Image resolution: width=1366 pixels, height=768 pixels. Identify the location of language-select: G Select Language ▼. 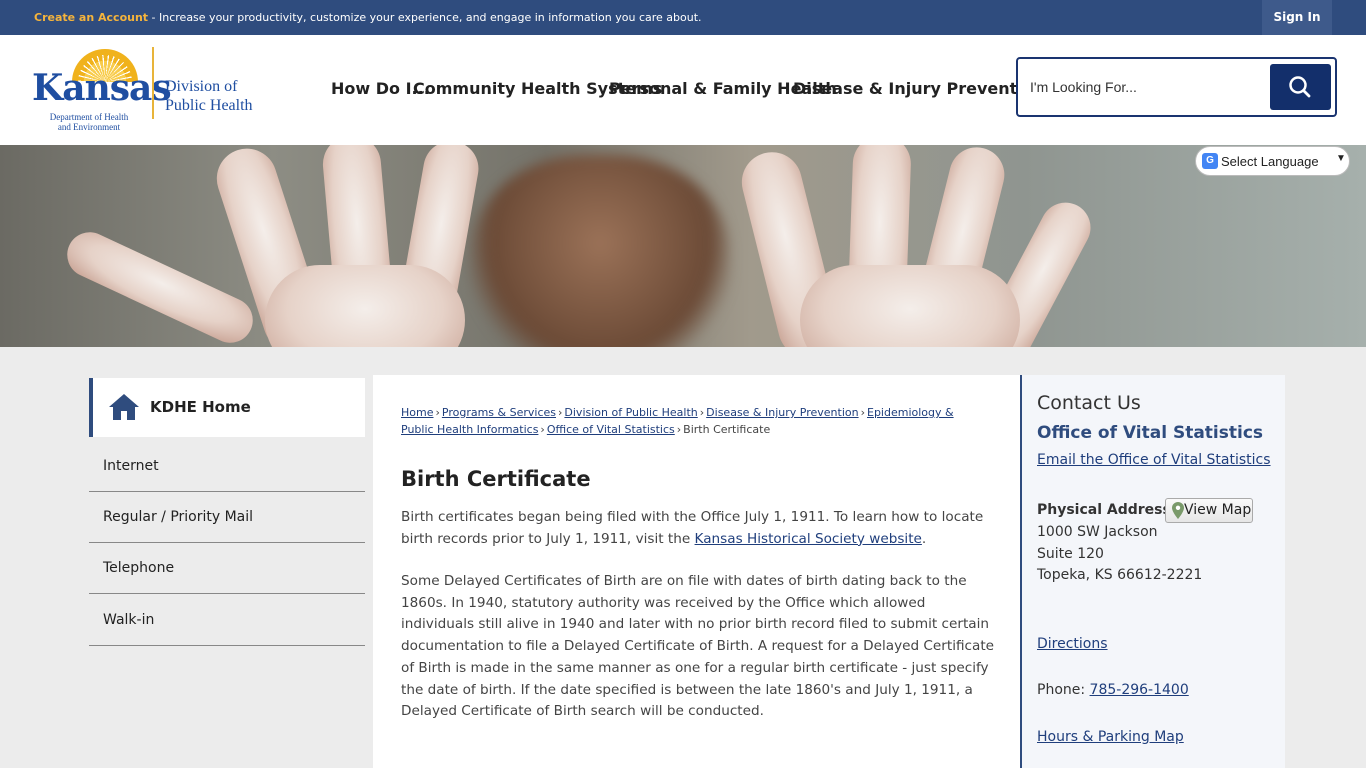
(1272, 161).